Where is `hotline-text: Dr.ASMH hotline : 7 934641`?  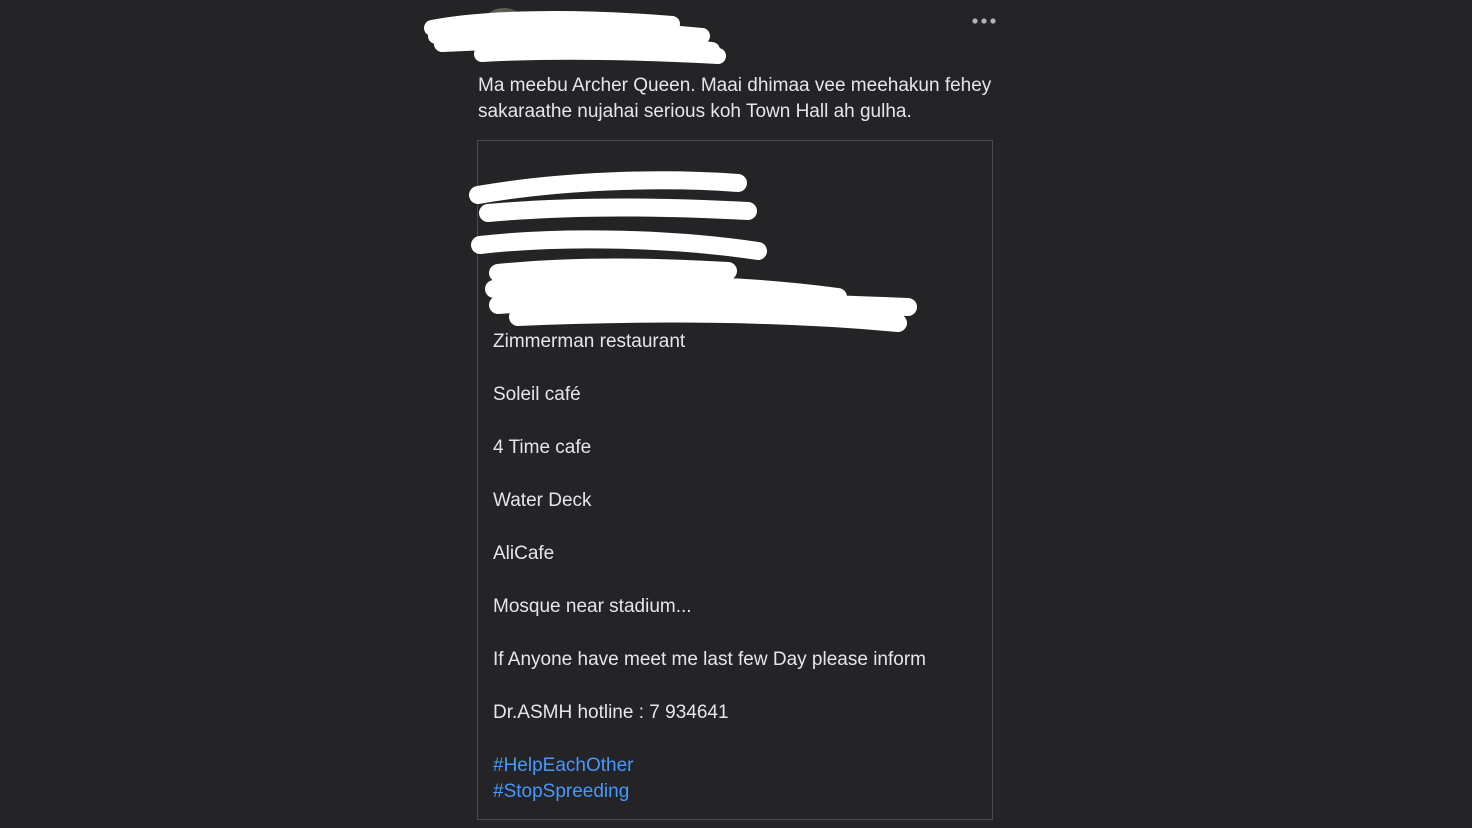 hotline-text: Dr.ASMH hotline : 7 934641 is located at coordinates (611, 712).